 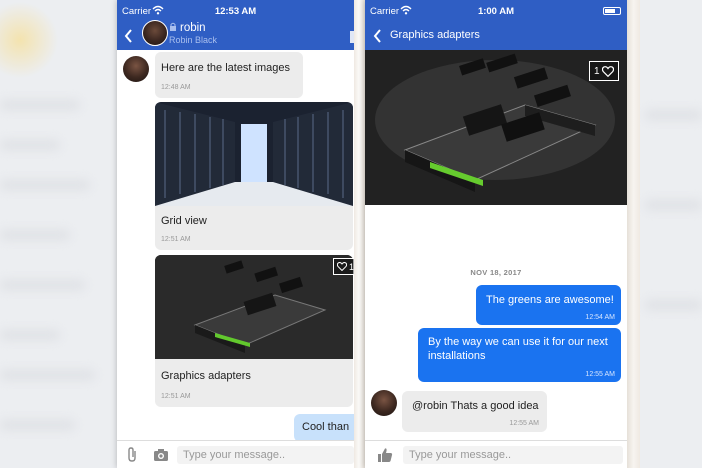 What do you see at coordinates (173, 26) in the screenshot?
I see `lock-icon` at bounding box center [173, 26].